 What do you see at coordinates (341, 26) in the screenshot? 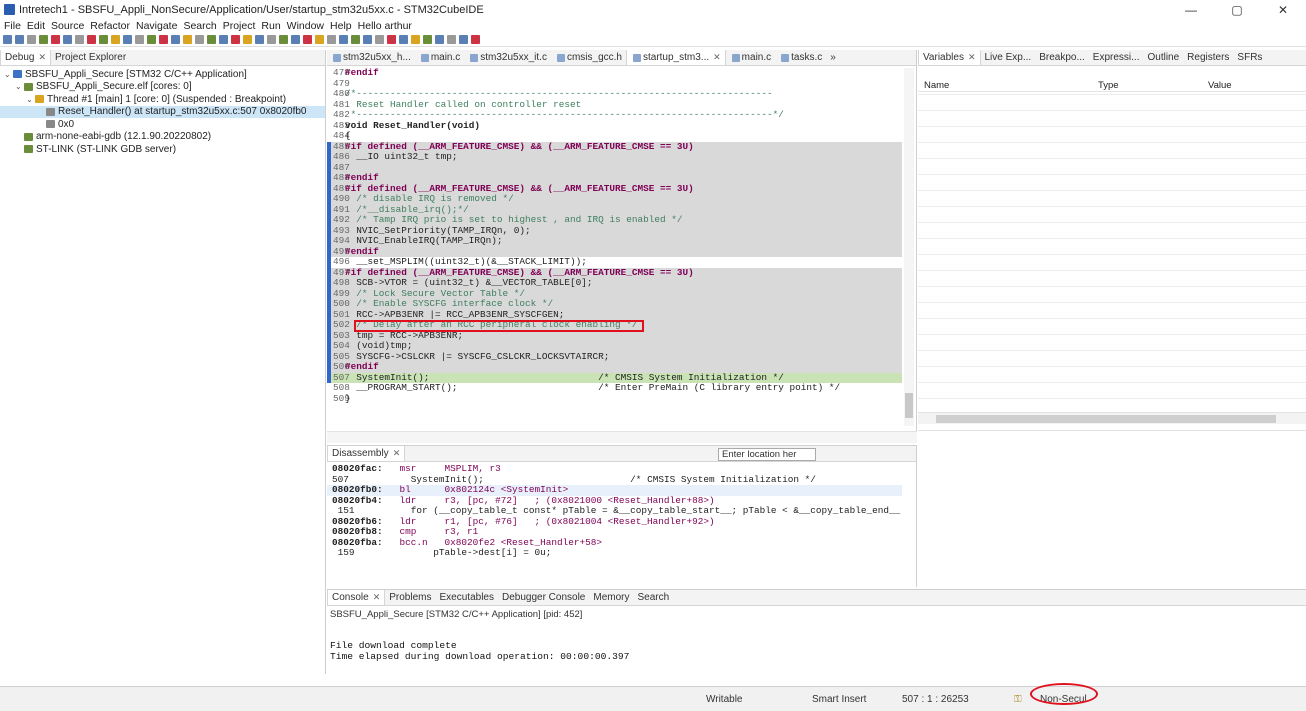
I see `menu-item-help: Help` at bounding box center [341, 26].